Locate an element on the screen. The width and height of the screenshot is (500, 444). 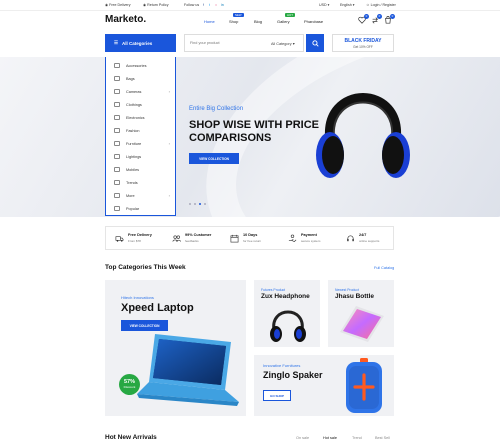
headphones-image is located at coordinates (363, 135).